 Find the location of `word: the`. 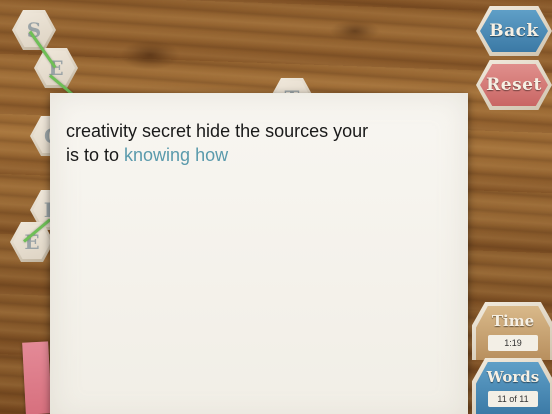

word: the is located at coordinates (247, 131).